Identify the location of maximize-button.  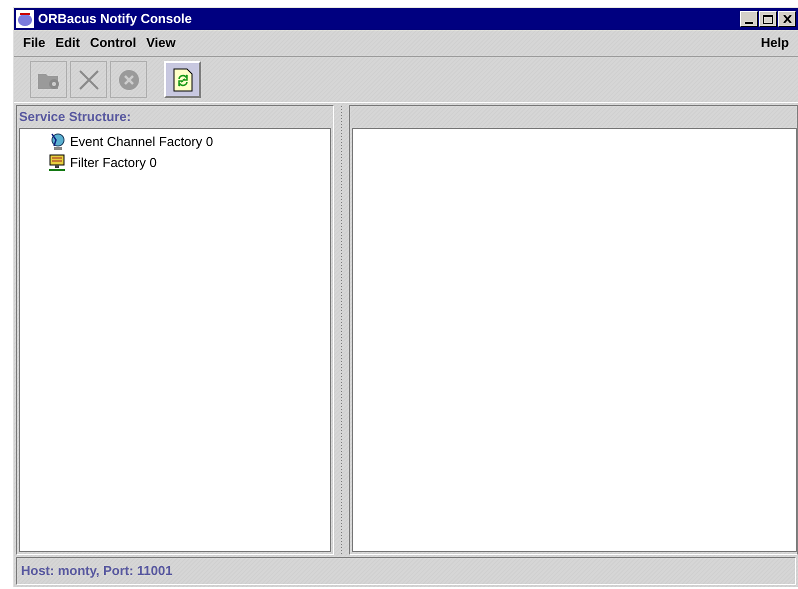
(768, 19).